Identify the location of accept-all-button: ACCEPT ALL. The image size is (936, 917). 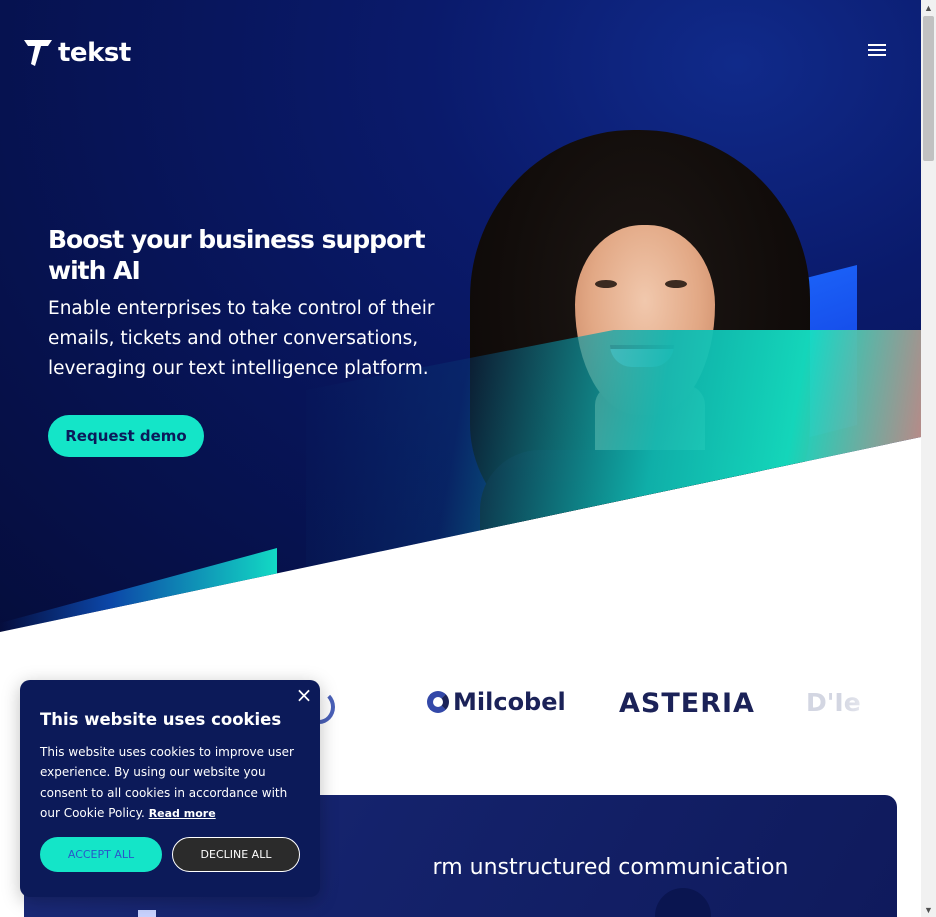
(101, 854).